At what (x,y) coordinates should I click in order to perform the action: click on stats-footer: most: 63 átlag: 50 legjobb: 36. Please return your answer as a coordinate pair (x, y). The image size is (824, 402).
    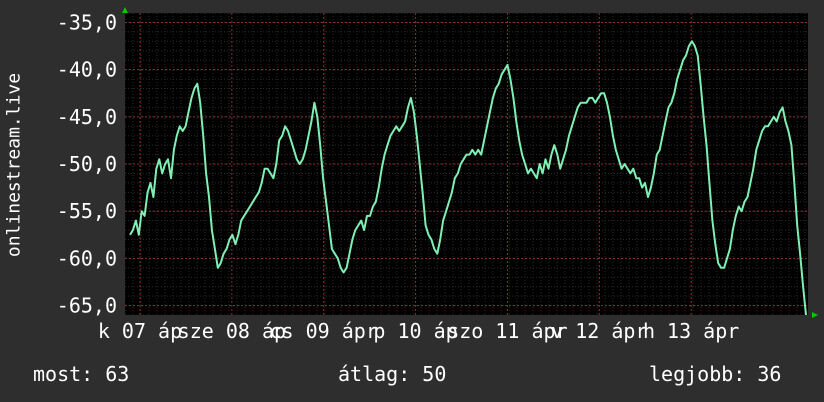
    Looking at the image, I should click on (412, 376).